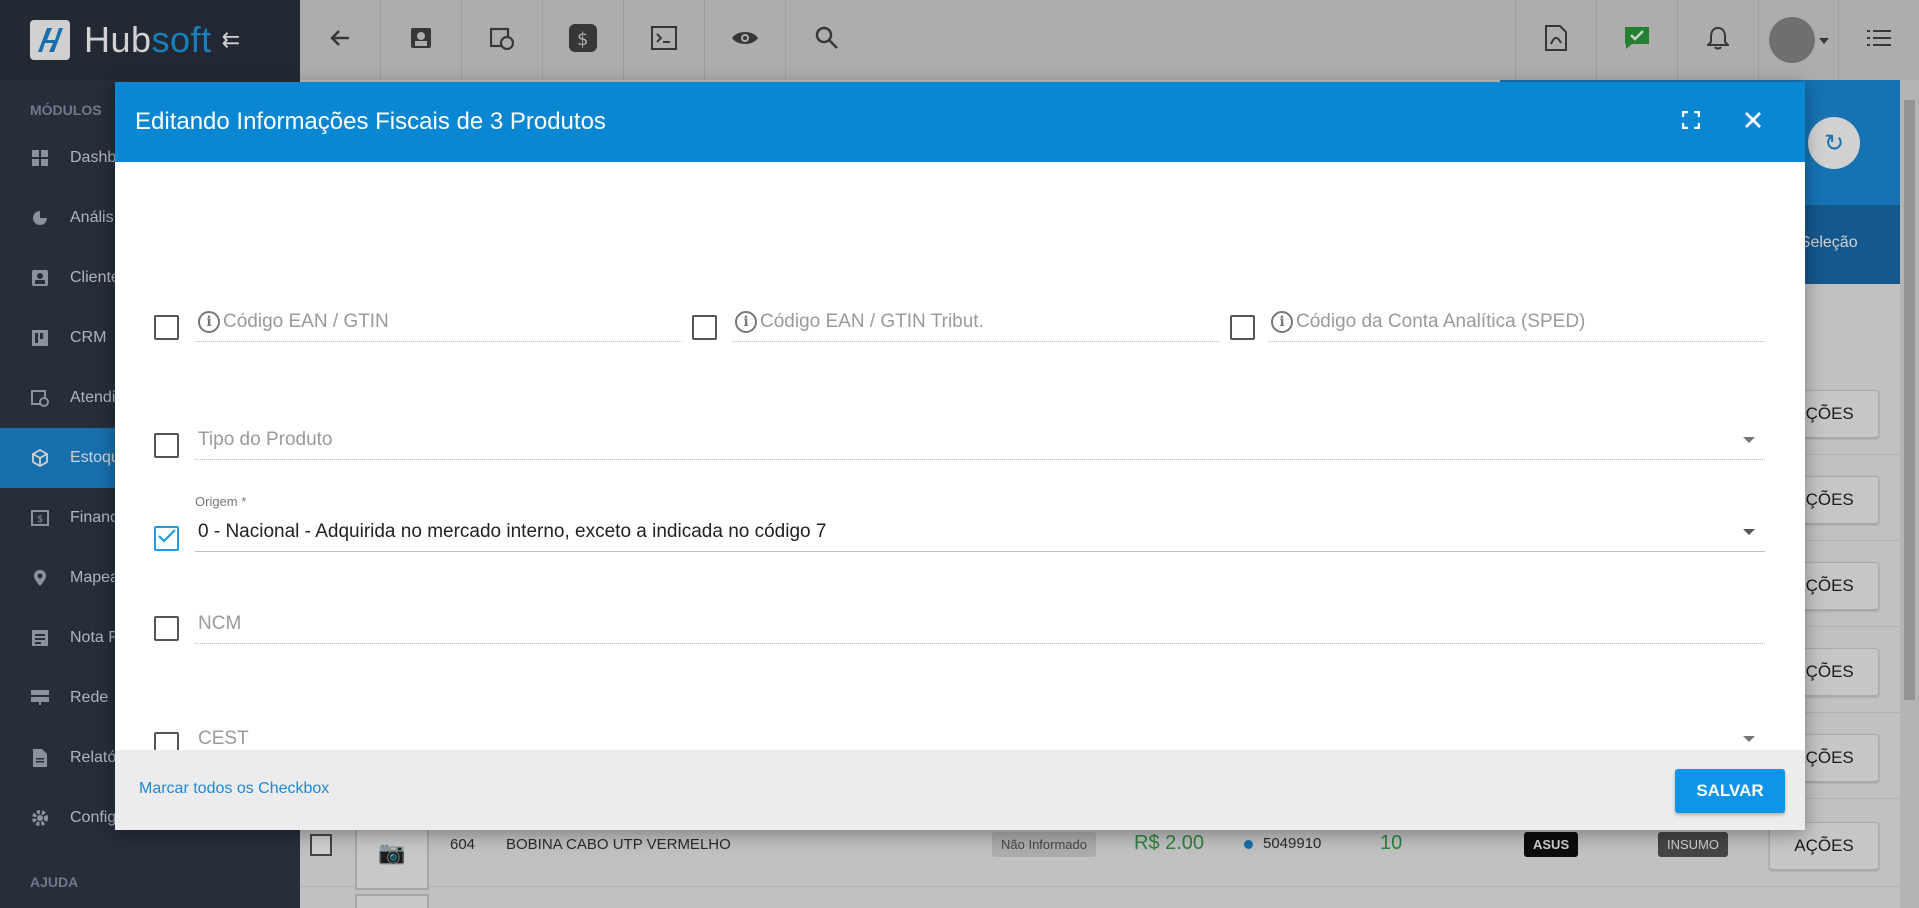  I want to click on fullscreen-button, so click(1691, 122).